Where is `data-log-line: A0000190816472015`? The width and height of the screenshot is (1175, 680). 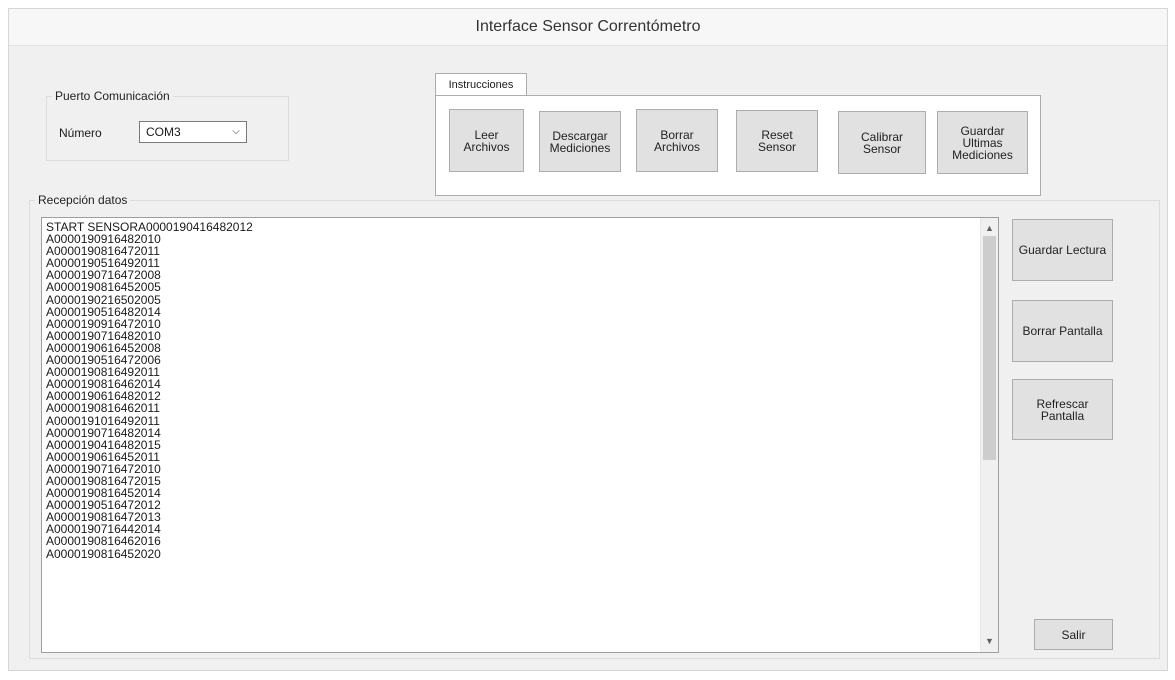
data-log-line: A0000190816472015 is located at coordinates (103, 480).